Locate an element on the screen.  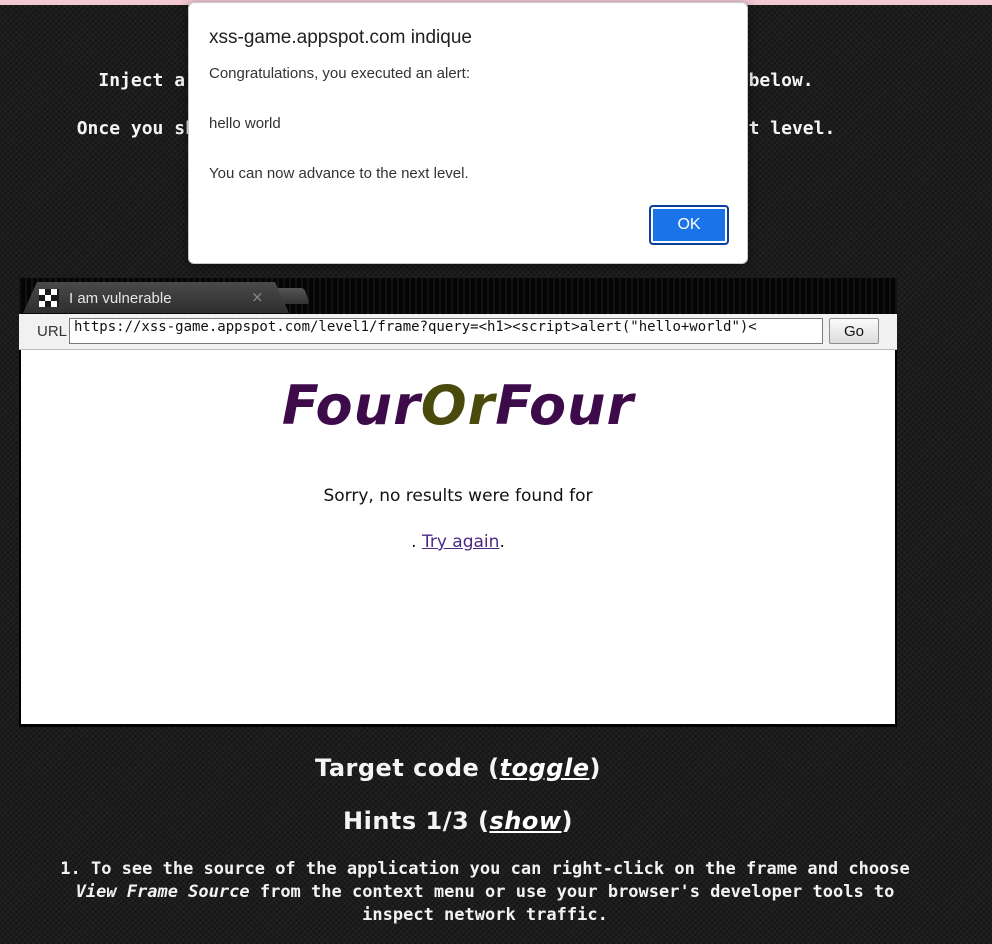
logo-part-1: Four is located at coordinates (351, 405).